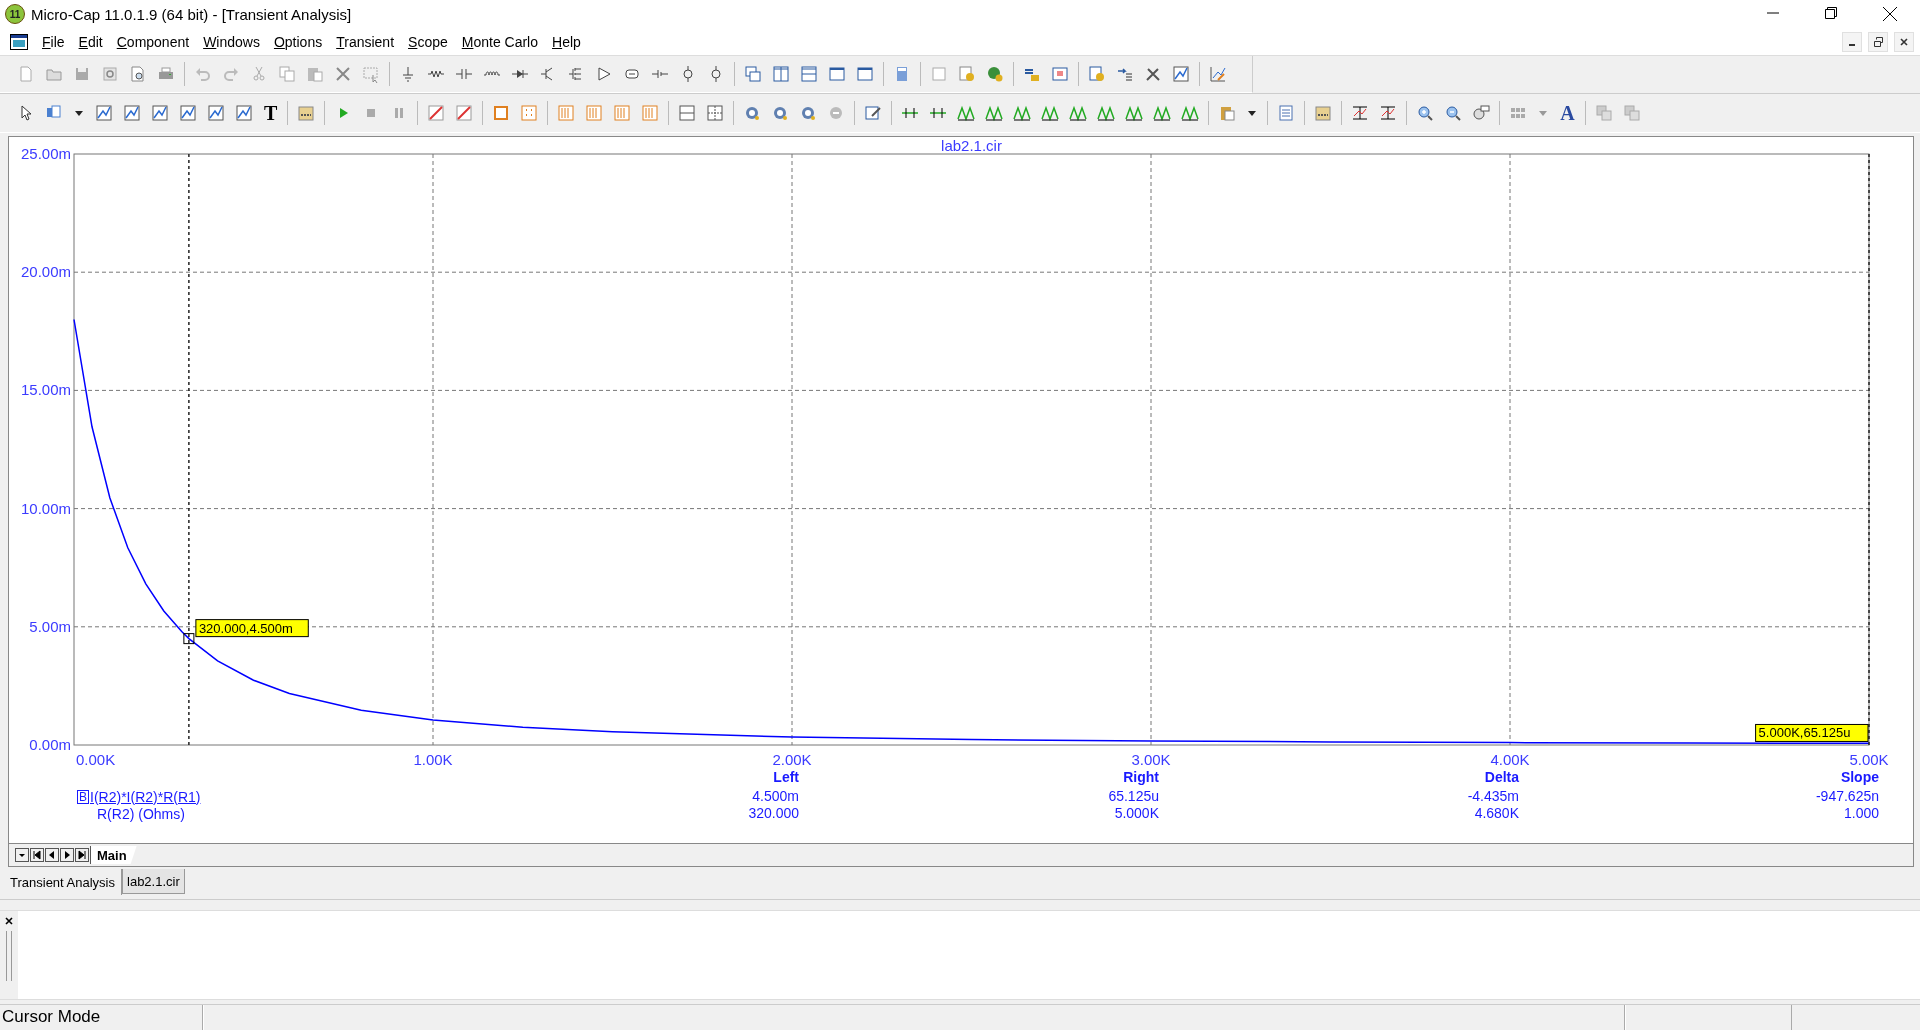  What do you see at coordinates (1218, 74) in the screenshot?
I see `graph-edit-icon` at bounding box center [1218, 74].